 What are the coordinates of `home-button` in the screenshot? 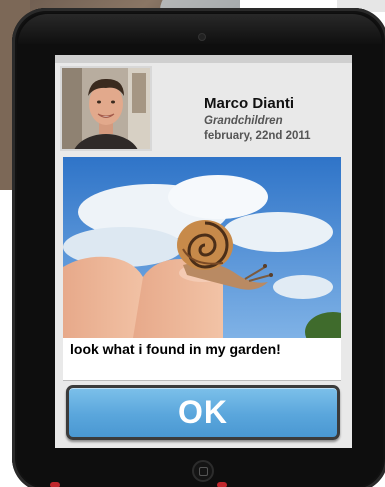 It's located at (203, 471).